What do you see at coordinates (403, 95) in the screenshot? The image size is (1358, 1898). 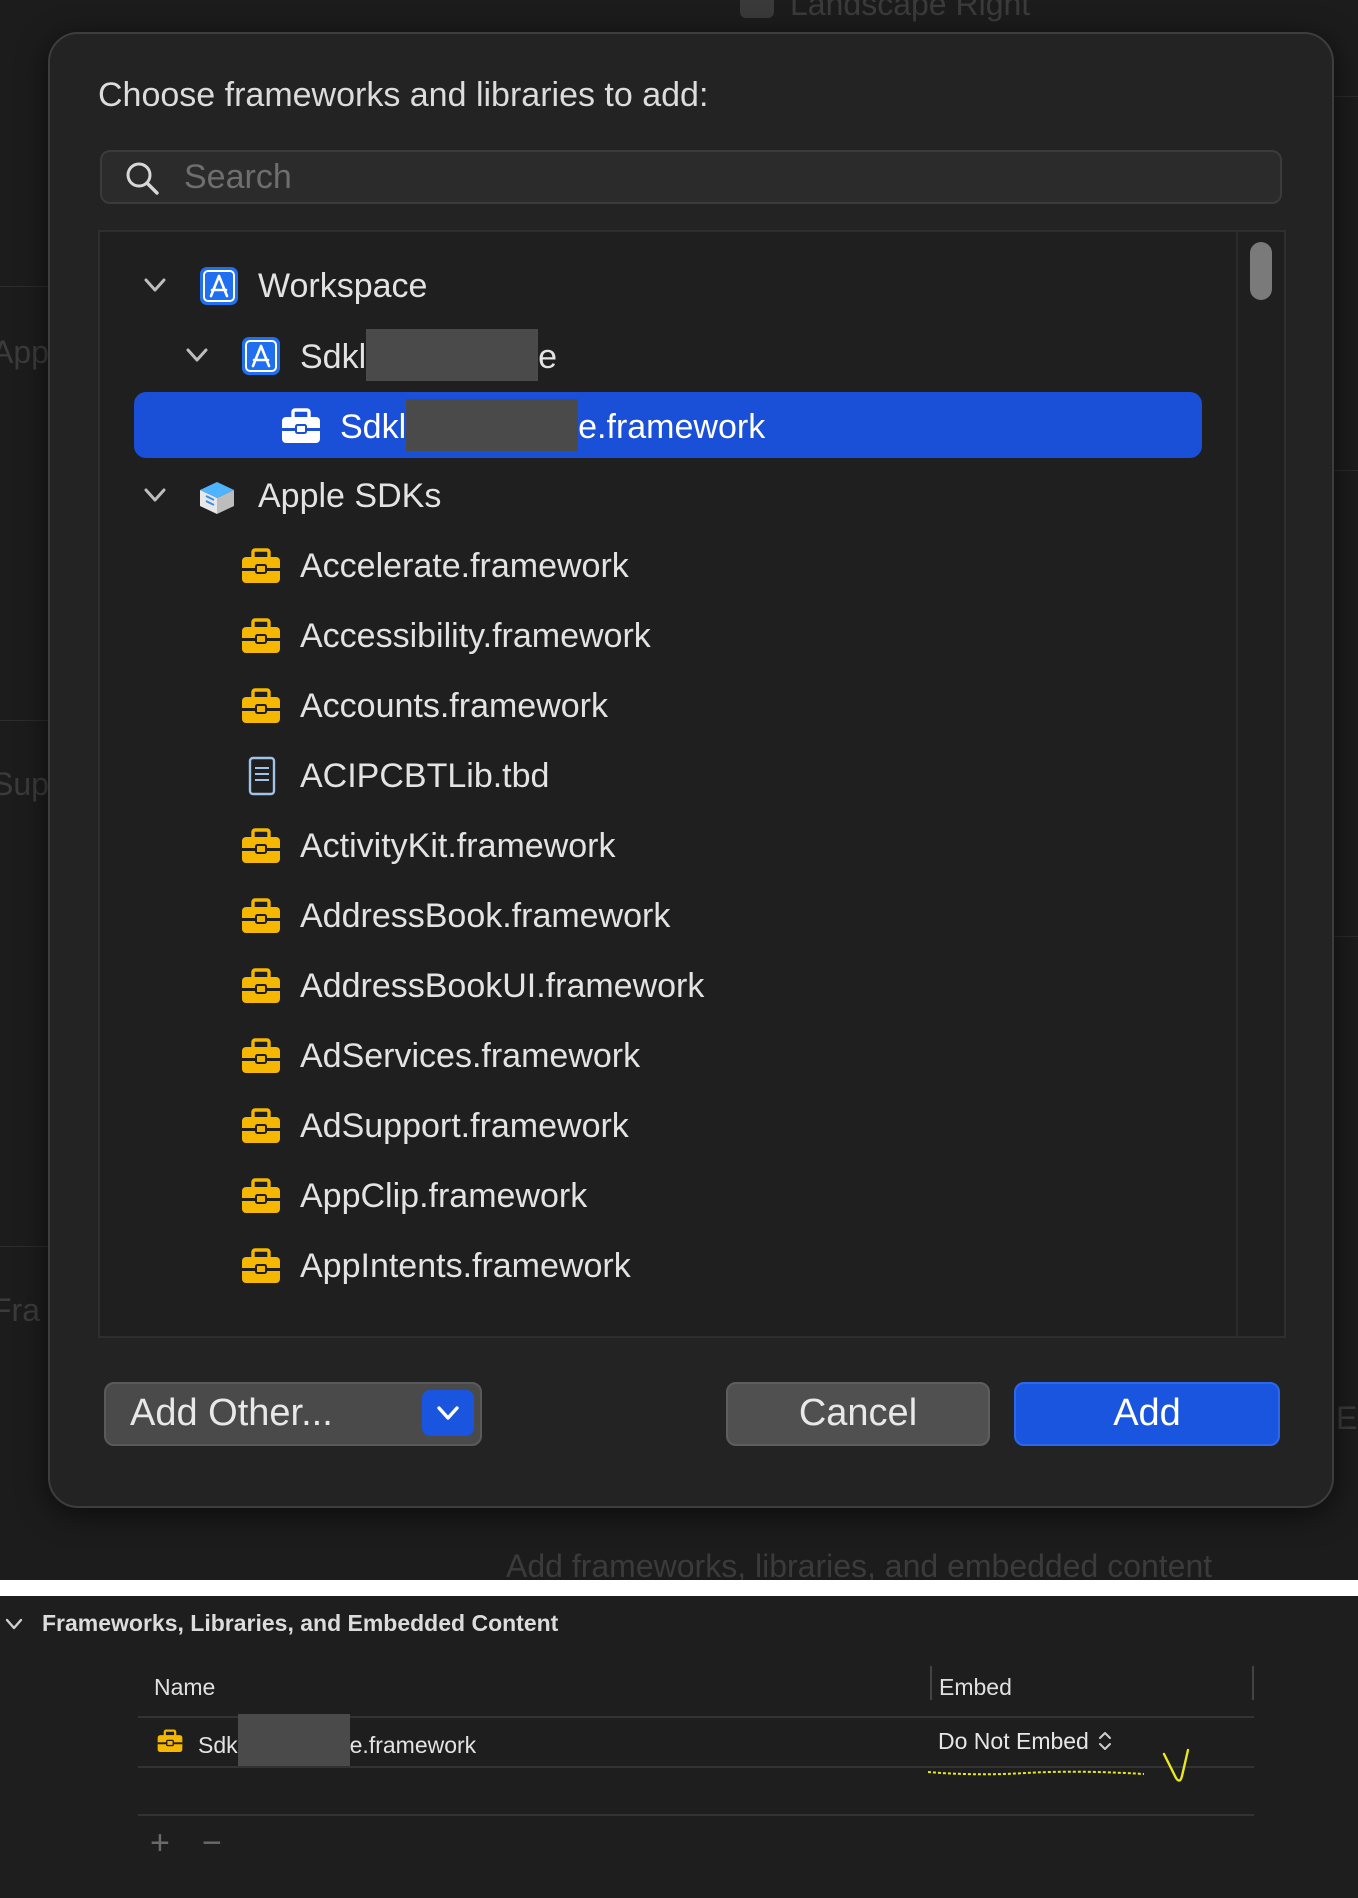 I see `dialog-title: Choose frameworks and libraries to add:` at bounding box center [403, 95].